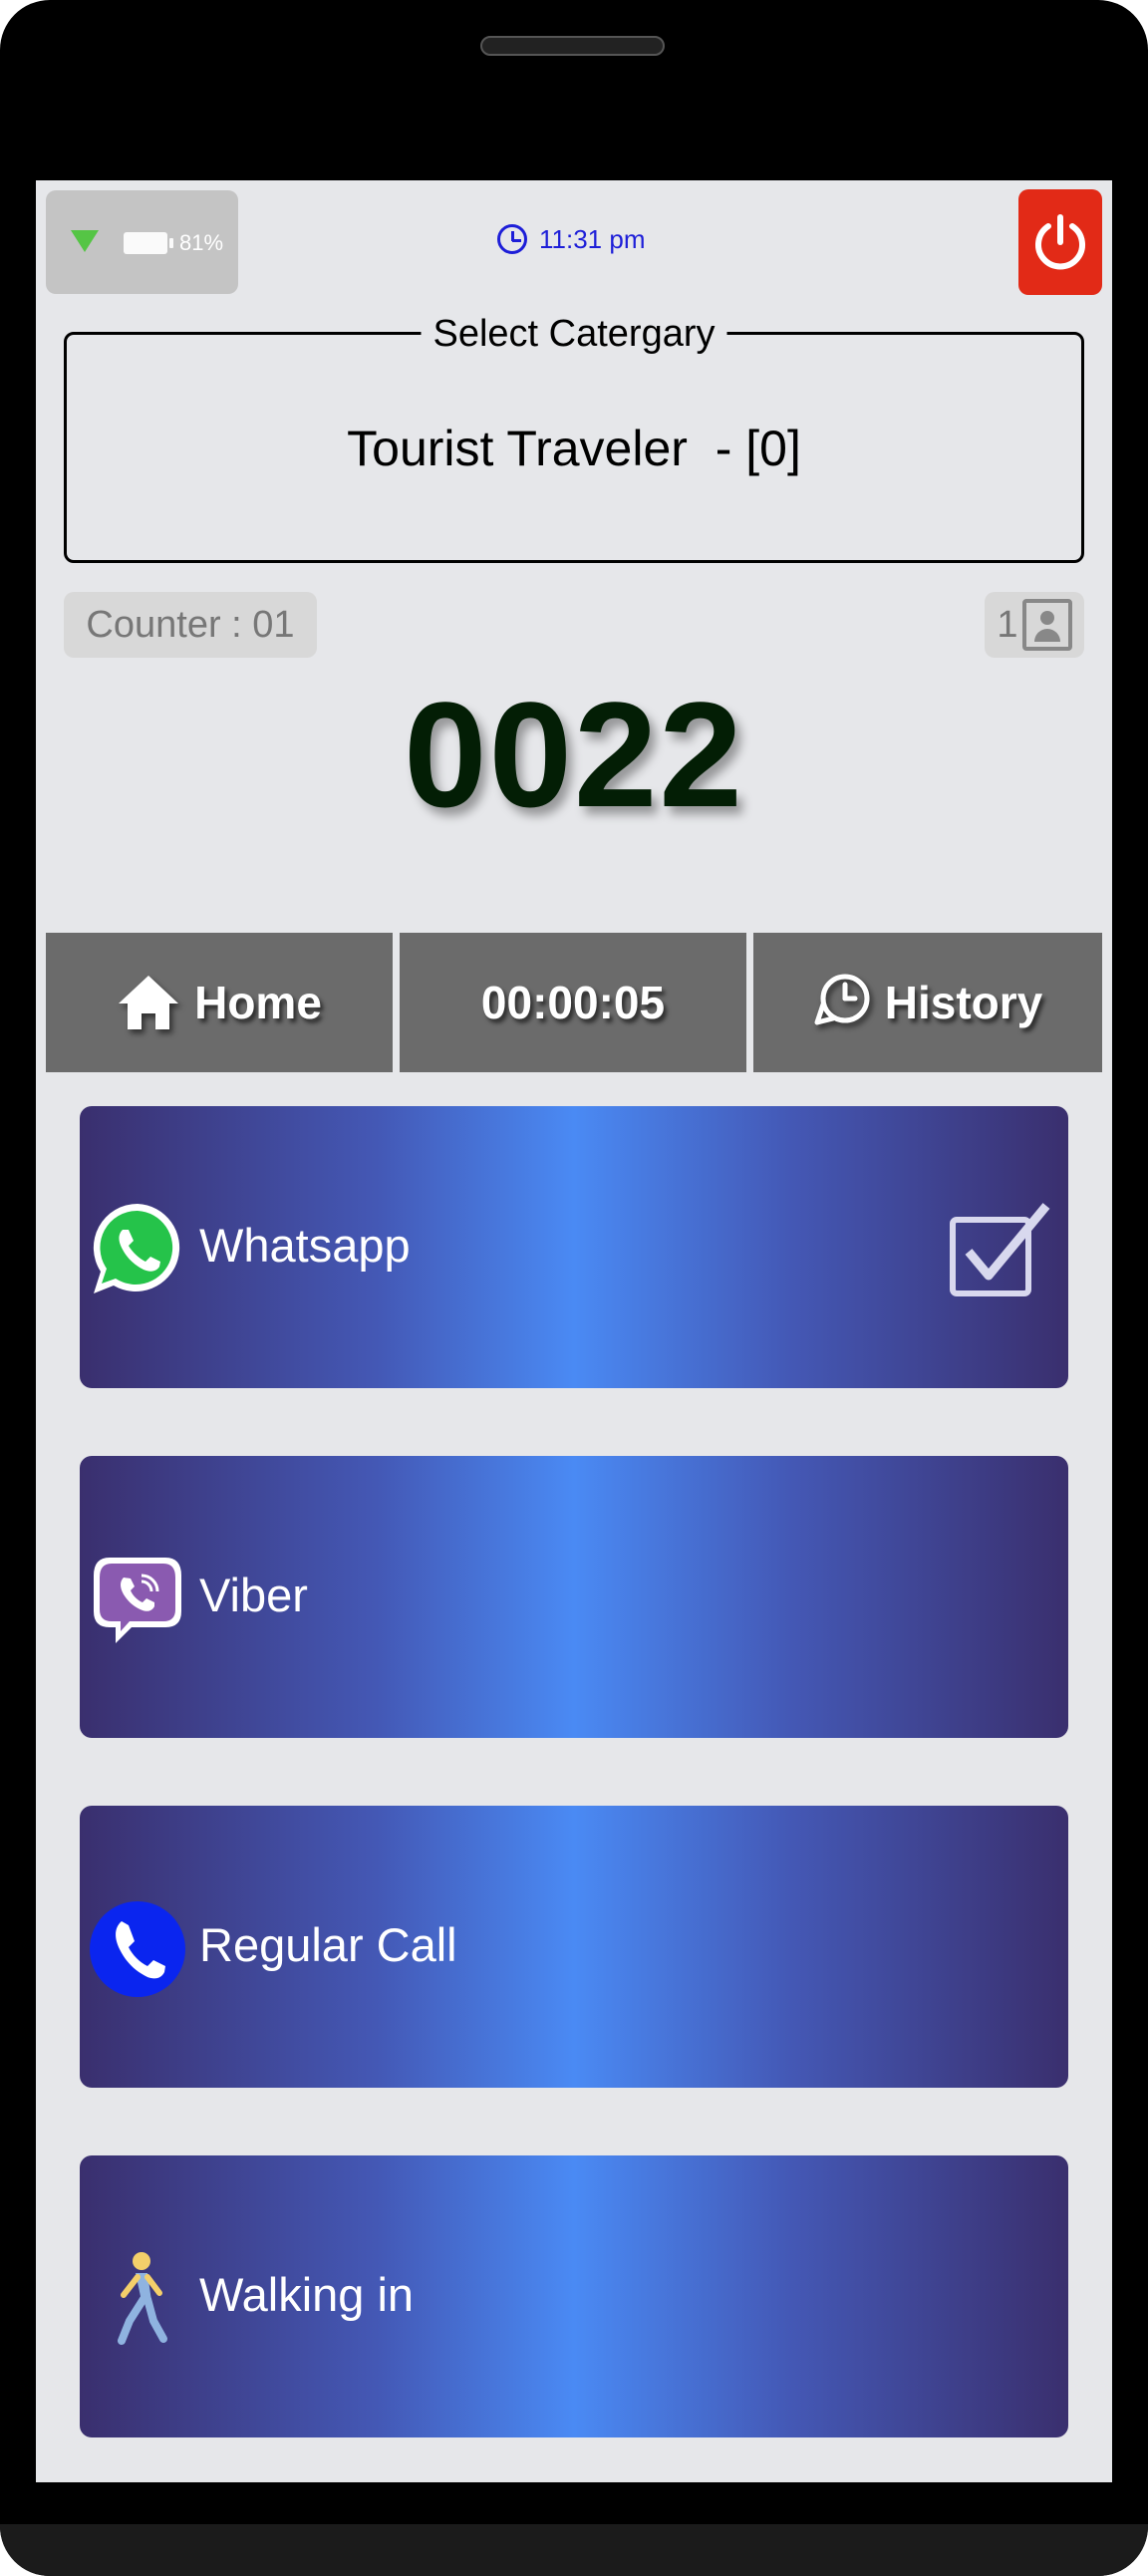 The width and height of the screenshot is (1148, 2576). I want to click on current-time: 11:31 pm, so click(571, 239).